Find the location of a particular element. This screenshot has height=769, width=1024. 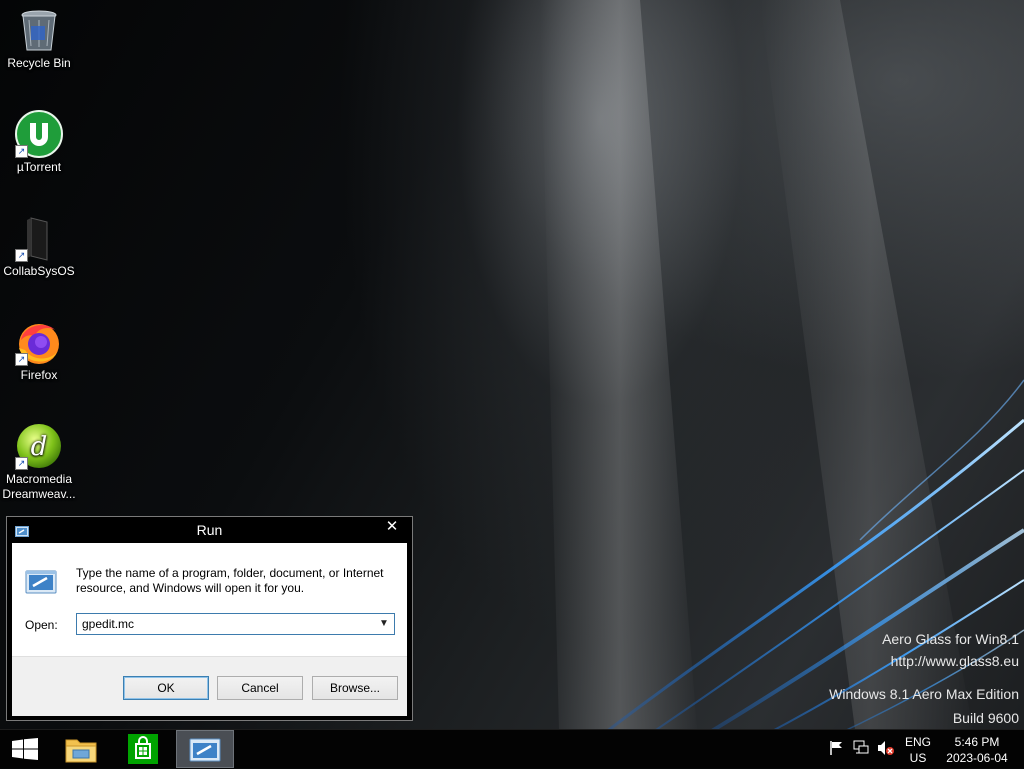

taskbar: ENG US 5:46 PM 2023-06-04 is located at coordinates (512, 748).